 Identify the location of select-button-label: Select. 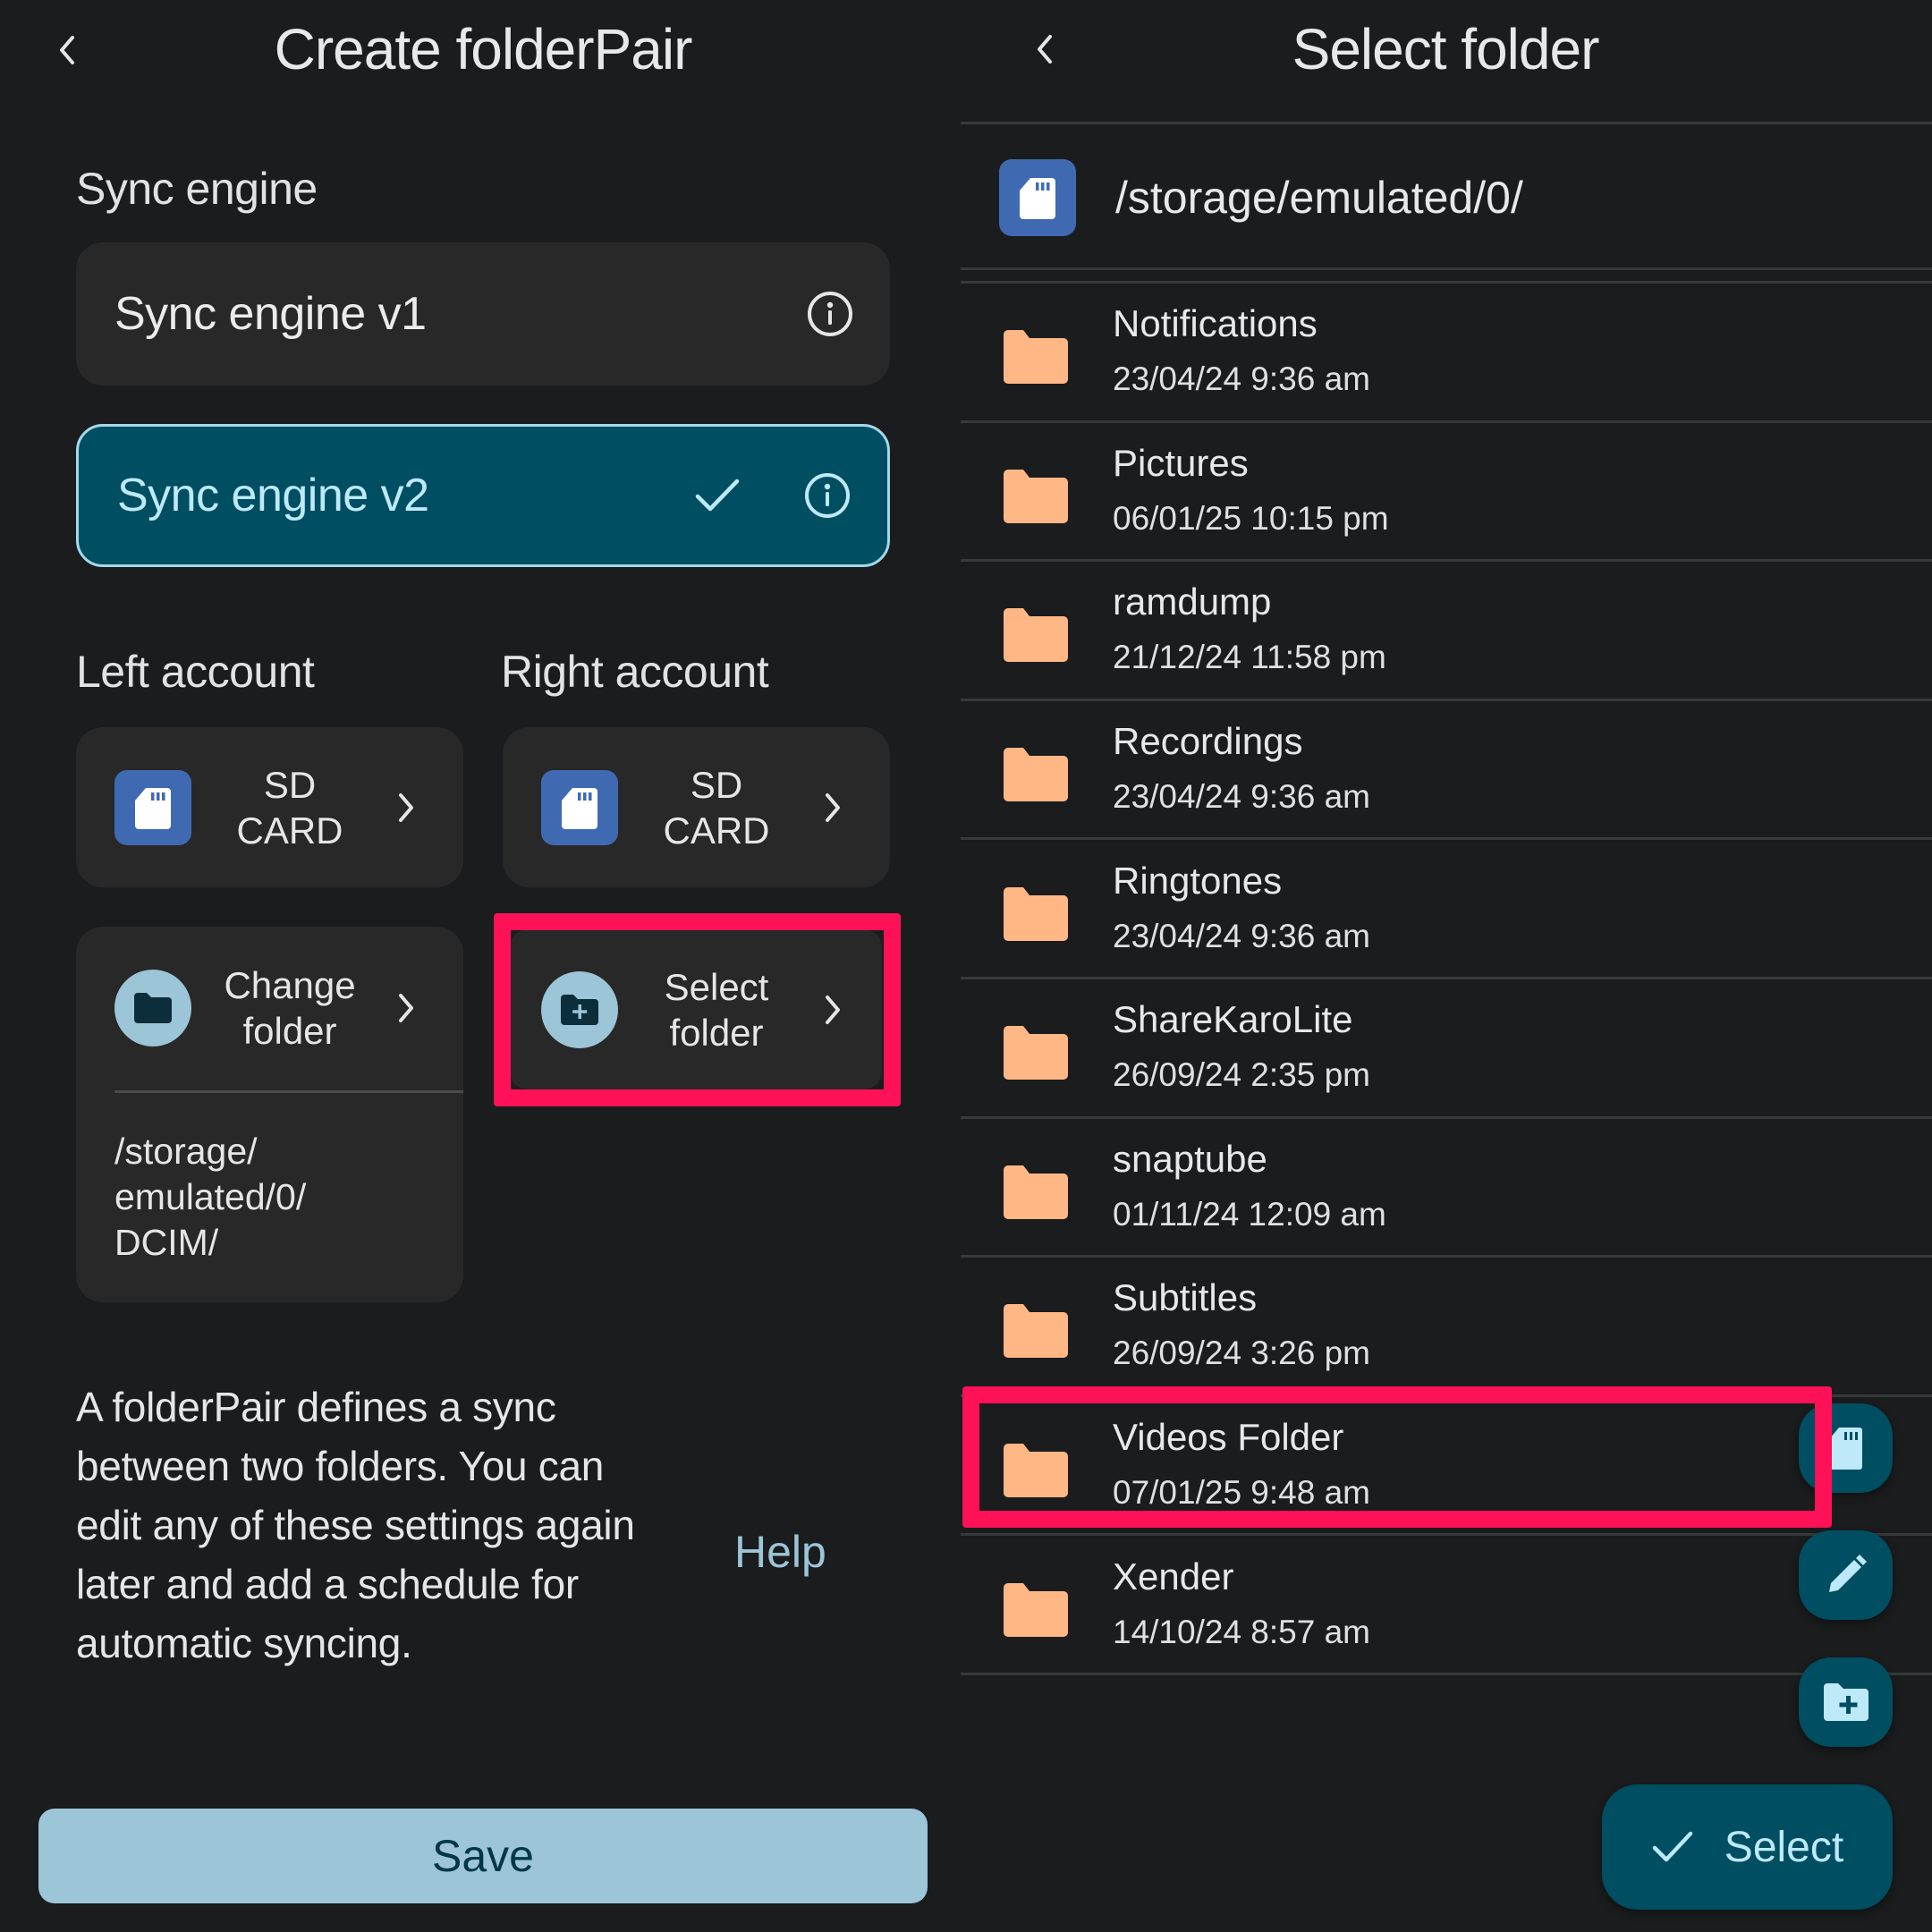
(1784, 1847).